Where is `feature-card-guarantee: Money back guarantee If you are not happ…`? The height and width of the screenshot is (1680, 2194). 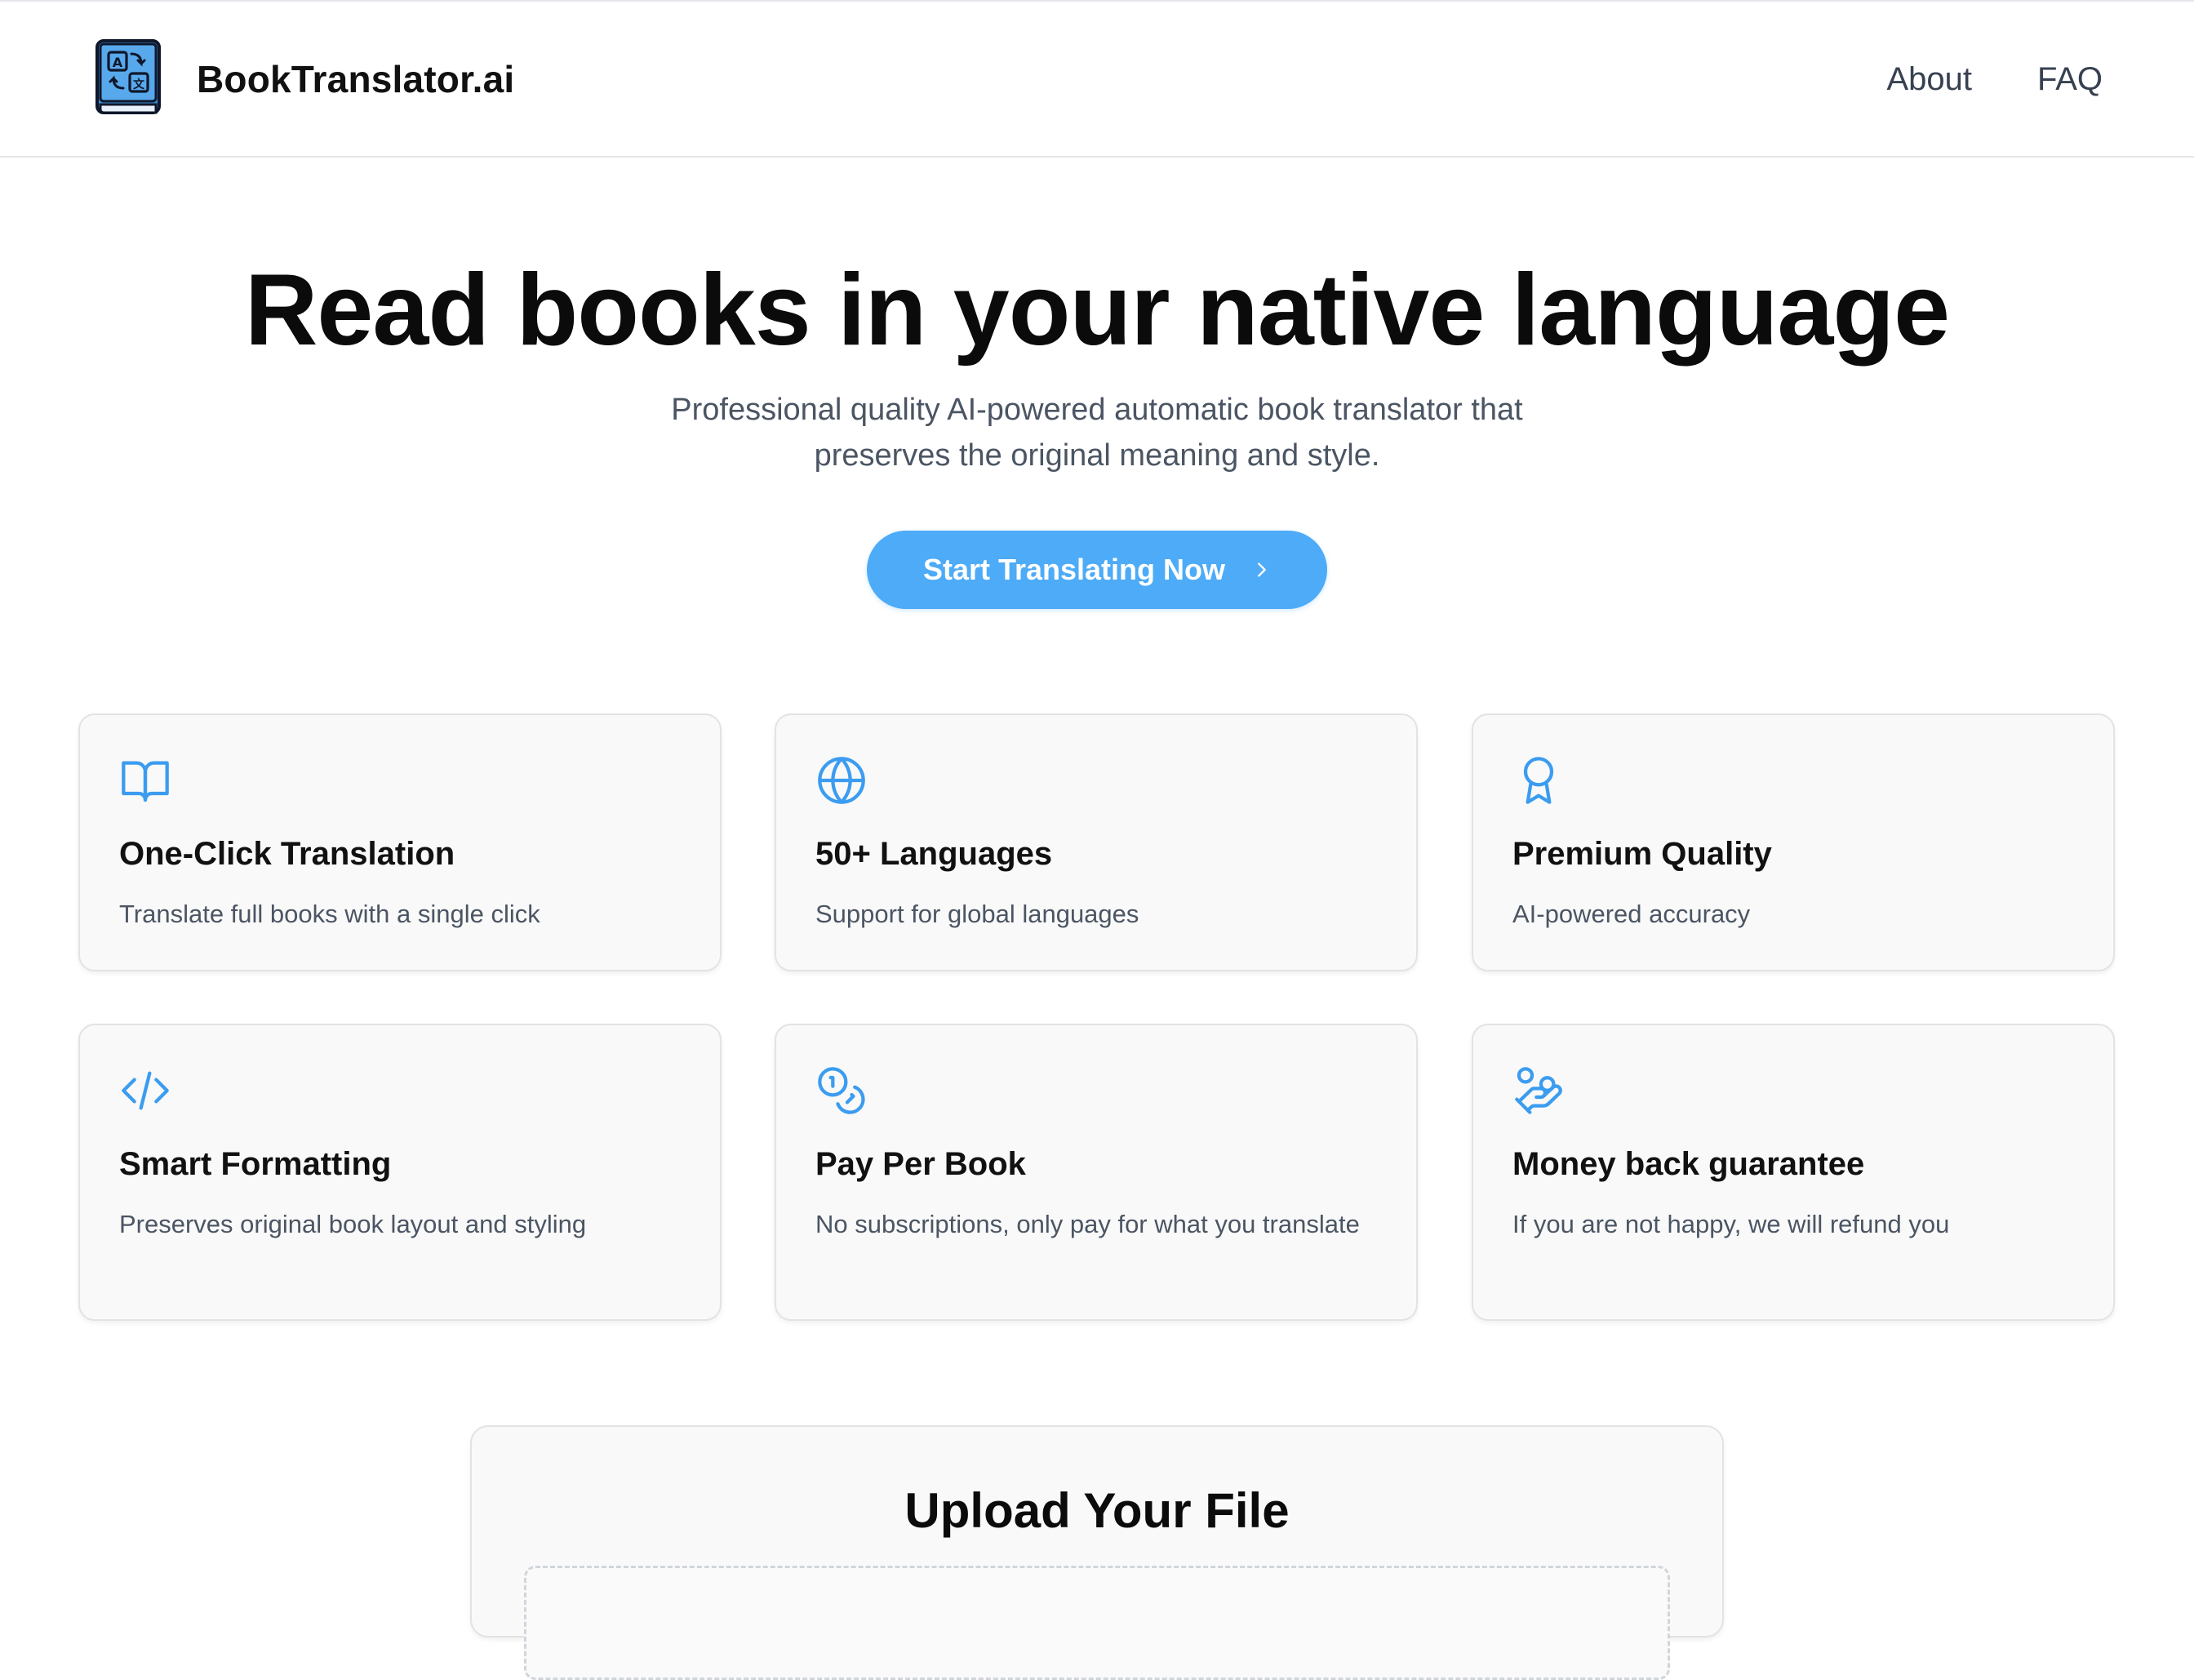
feature-card-guarantee: Money back guarantee If you are not happ… is located at coordinates (1794, 1172).